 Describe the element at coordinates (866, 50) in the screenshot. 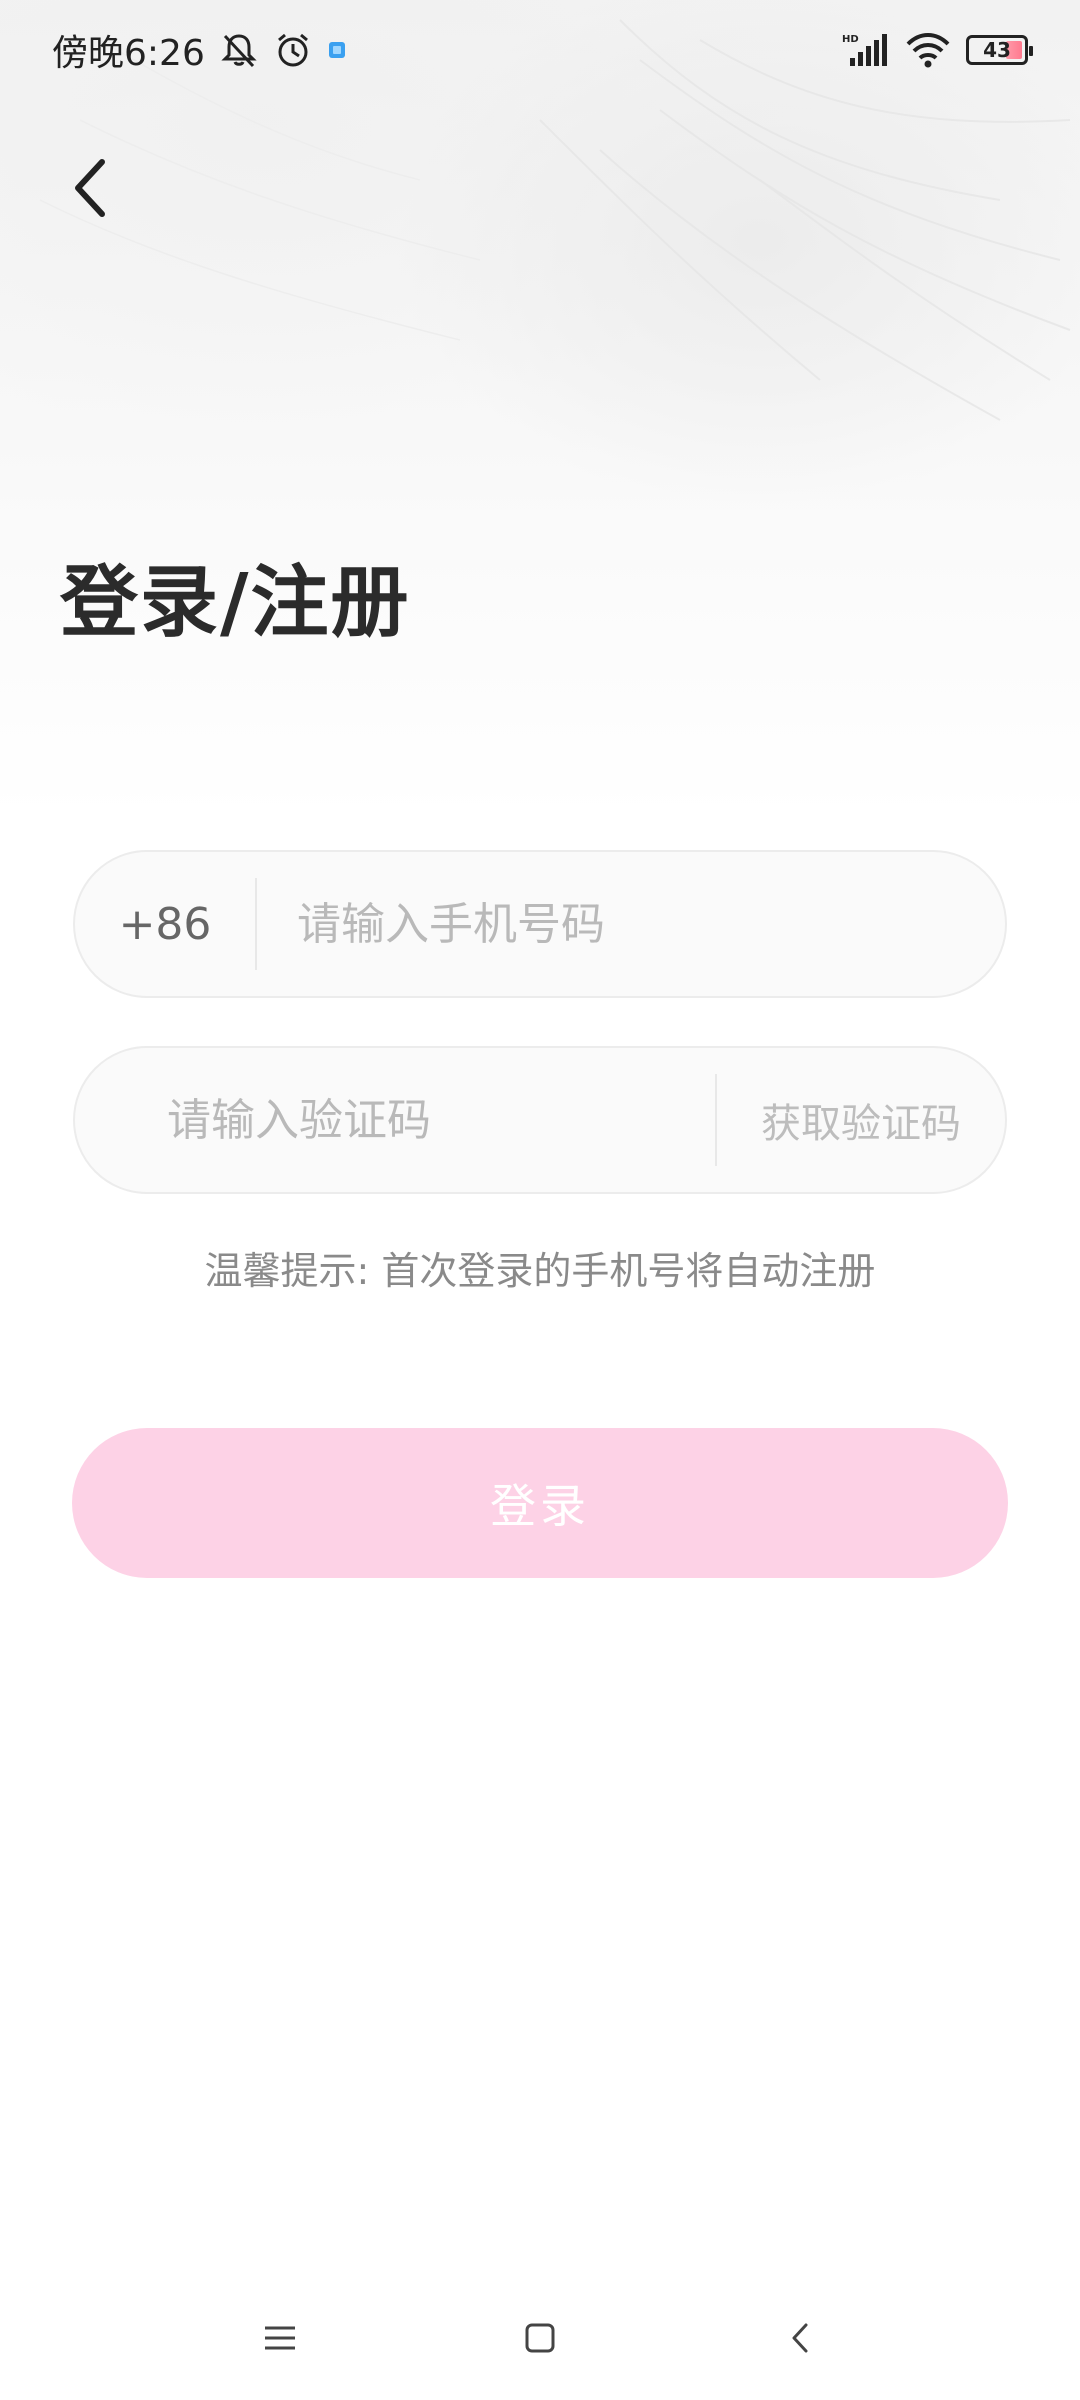

I see `hd-signal-icon: HD` at that location.